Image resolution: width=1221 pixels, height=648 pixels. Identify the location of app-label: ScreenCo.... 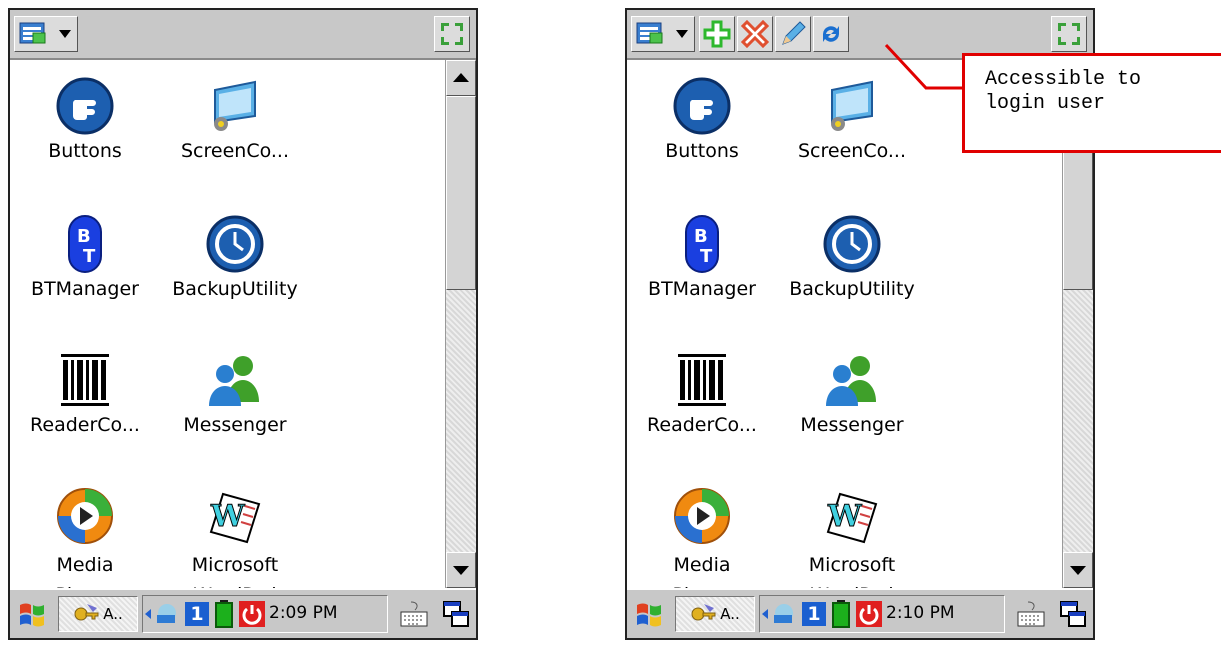
(235, 151).